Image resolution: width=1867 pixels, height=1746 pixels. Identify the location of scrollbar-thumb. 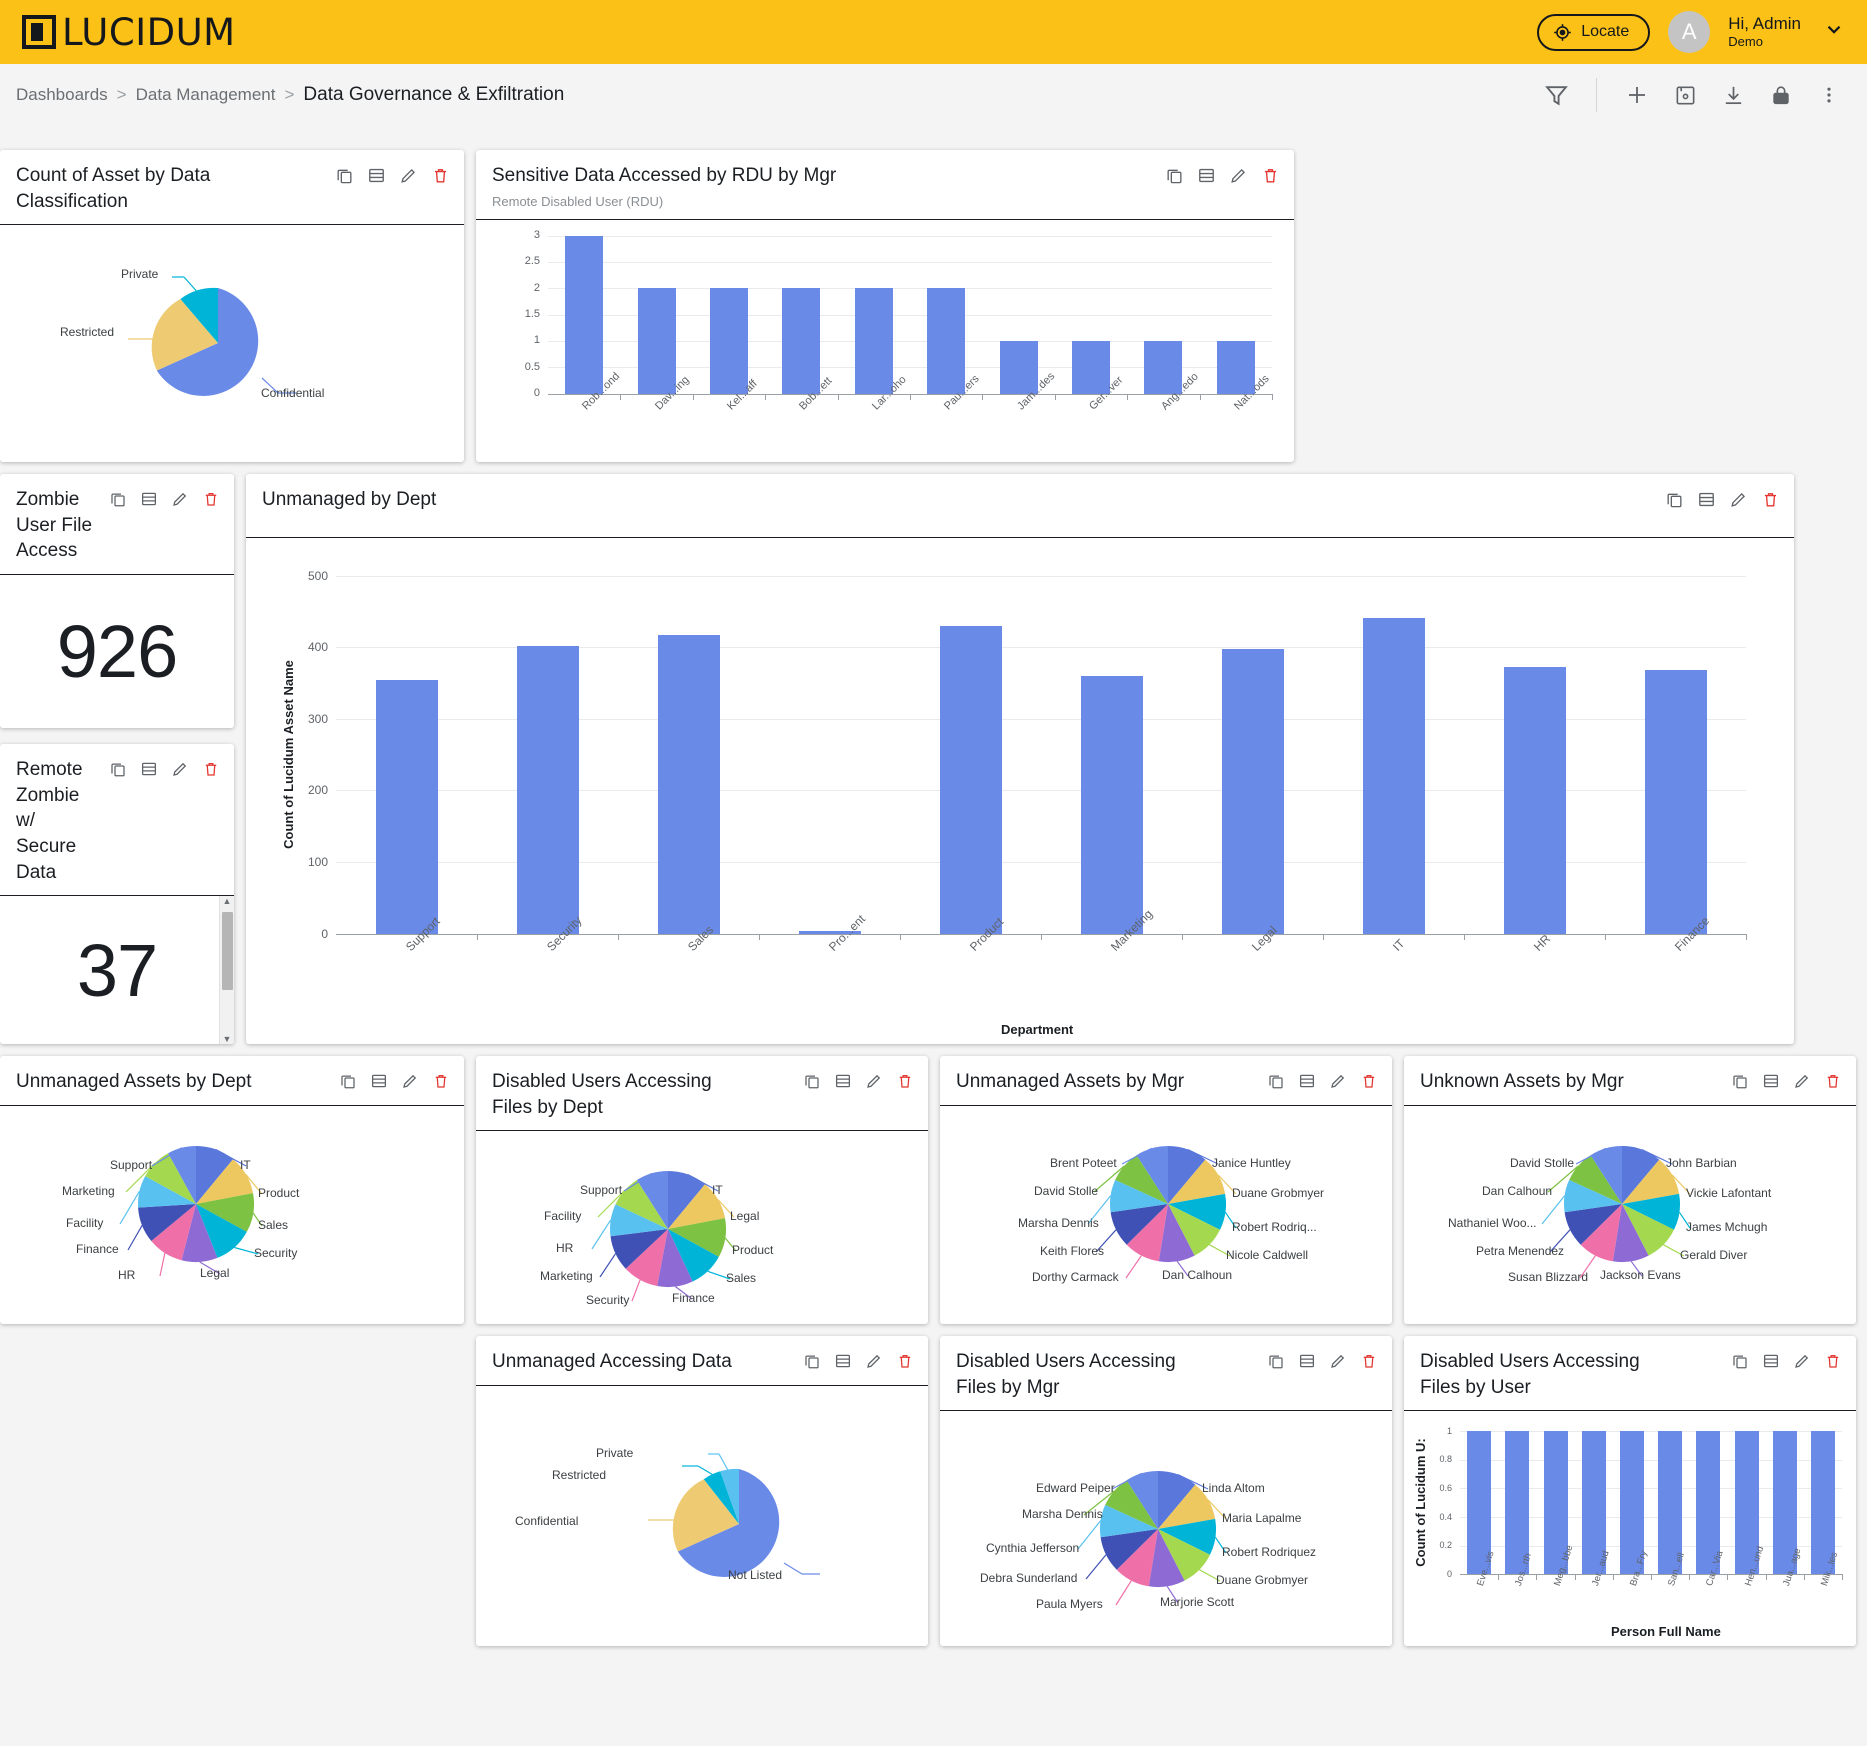
(227, 951).